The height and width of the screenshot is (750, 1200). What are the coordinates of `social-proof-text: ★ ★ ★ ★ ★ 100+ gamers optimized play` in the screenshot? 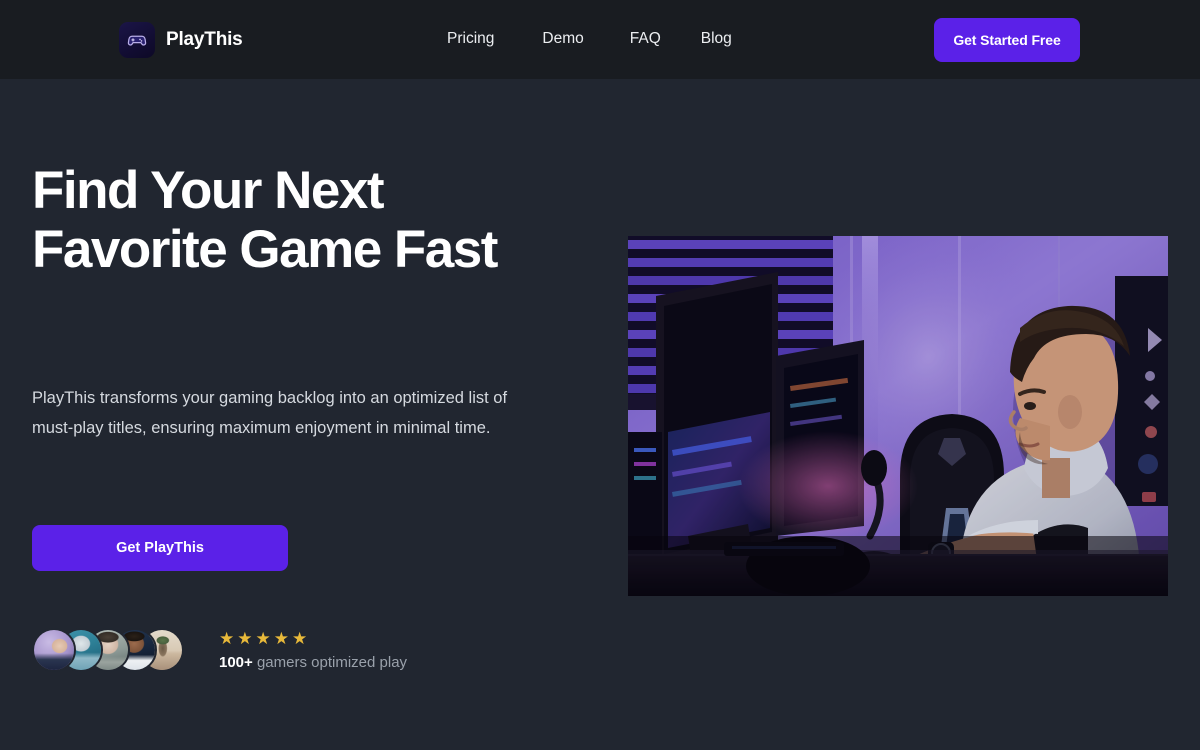 It's located at (313, 650).